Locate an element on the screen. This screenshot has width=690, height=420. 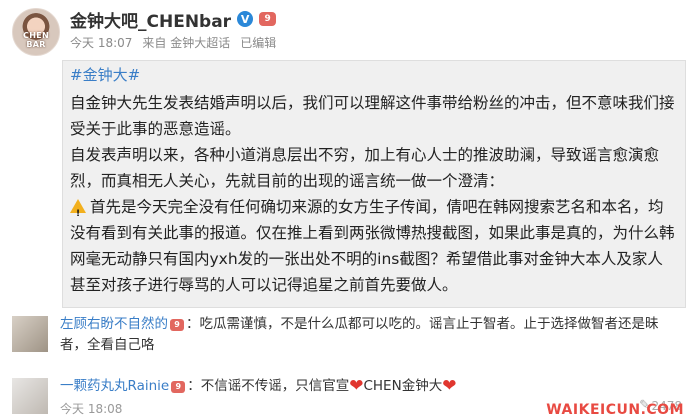
comment-body-a: ：不信谣不传谣，只信官宣 is located at coordinates (268, 386).